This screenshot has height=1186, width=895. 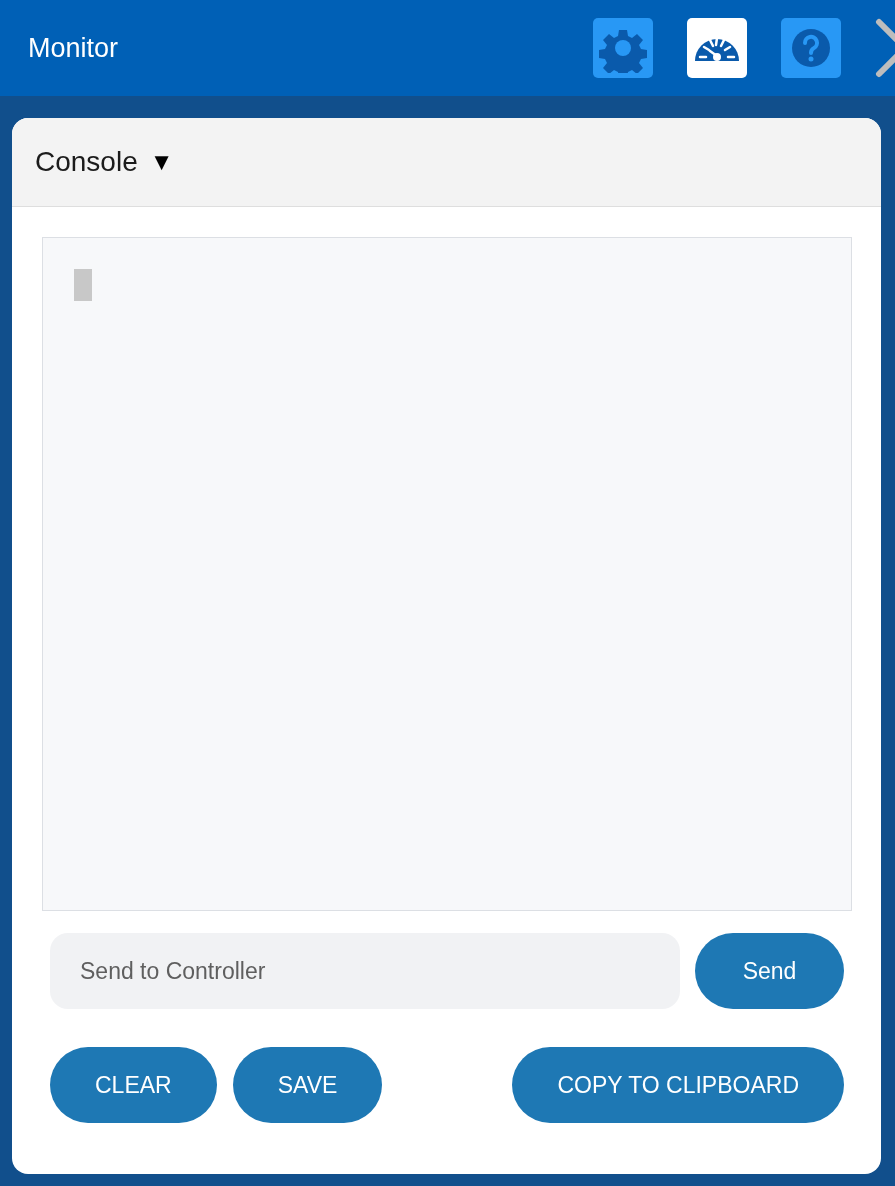 I want to click on action-button: CLEAR, so click(x=133, y=1085).